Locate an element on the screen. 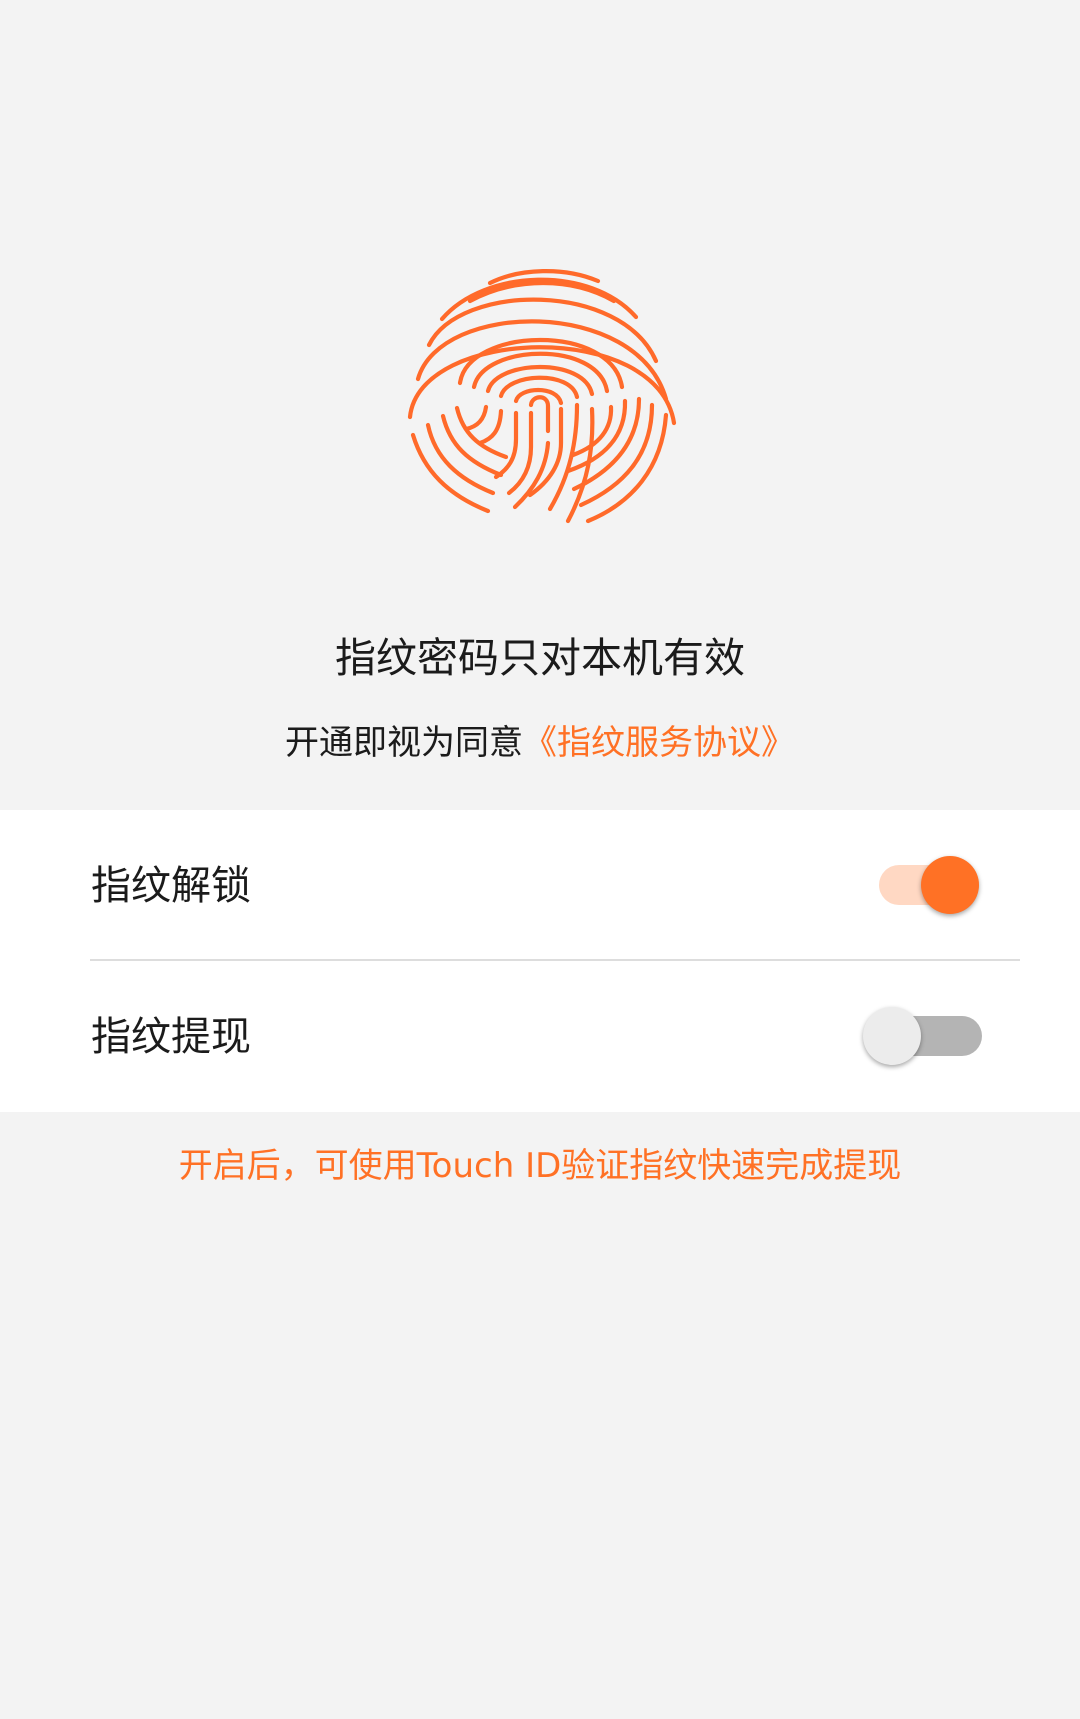  fingerprint-graphic is located at coordinates (542, 396).